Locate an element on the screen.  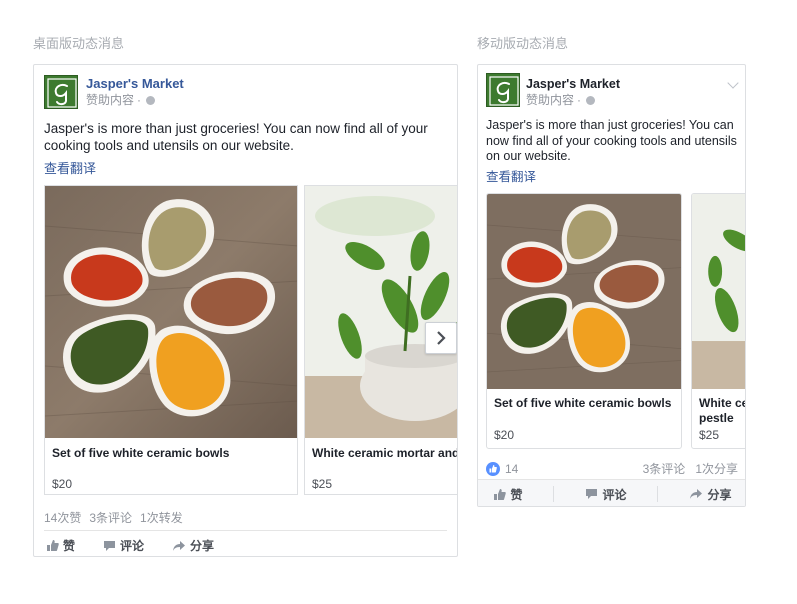
chevron-down-icon is located at coordinates (733, 83).